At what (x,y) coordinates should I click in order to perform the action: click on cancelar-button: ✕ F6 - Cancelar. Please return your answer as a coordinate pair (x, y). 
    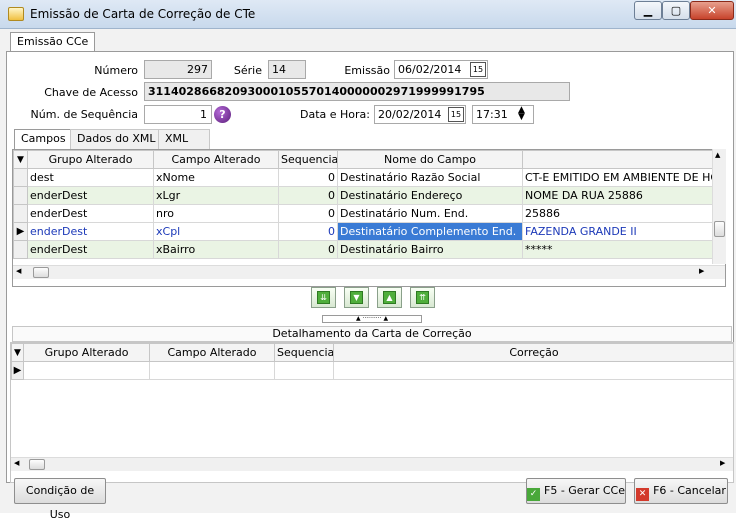
    Looking at the image, I should click on (681, 491).